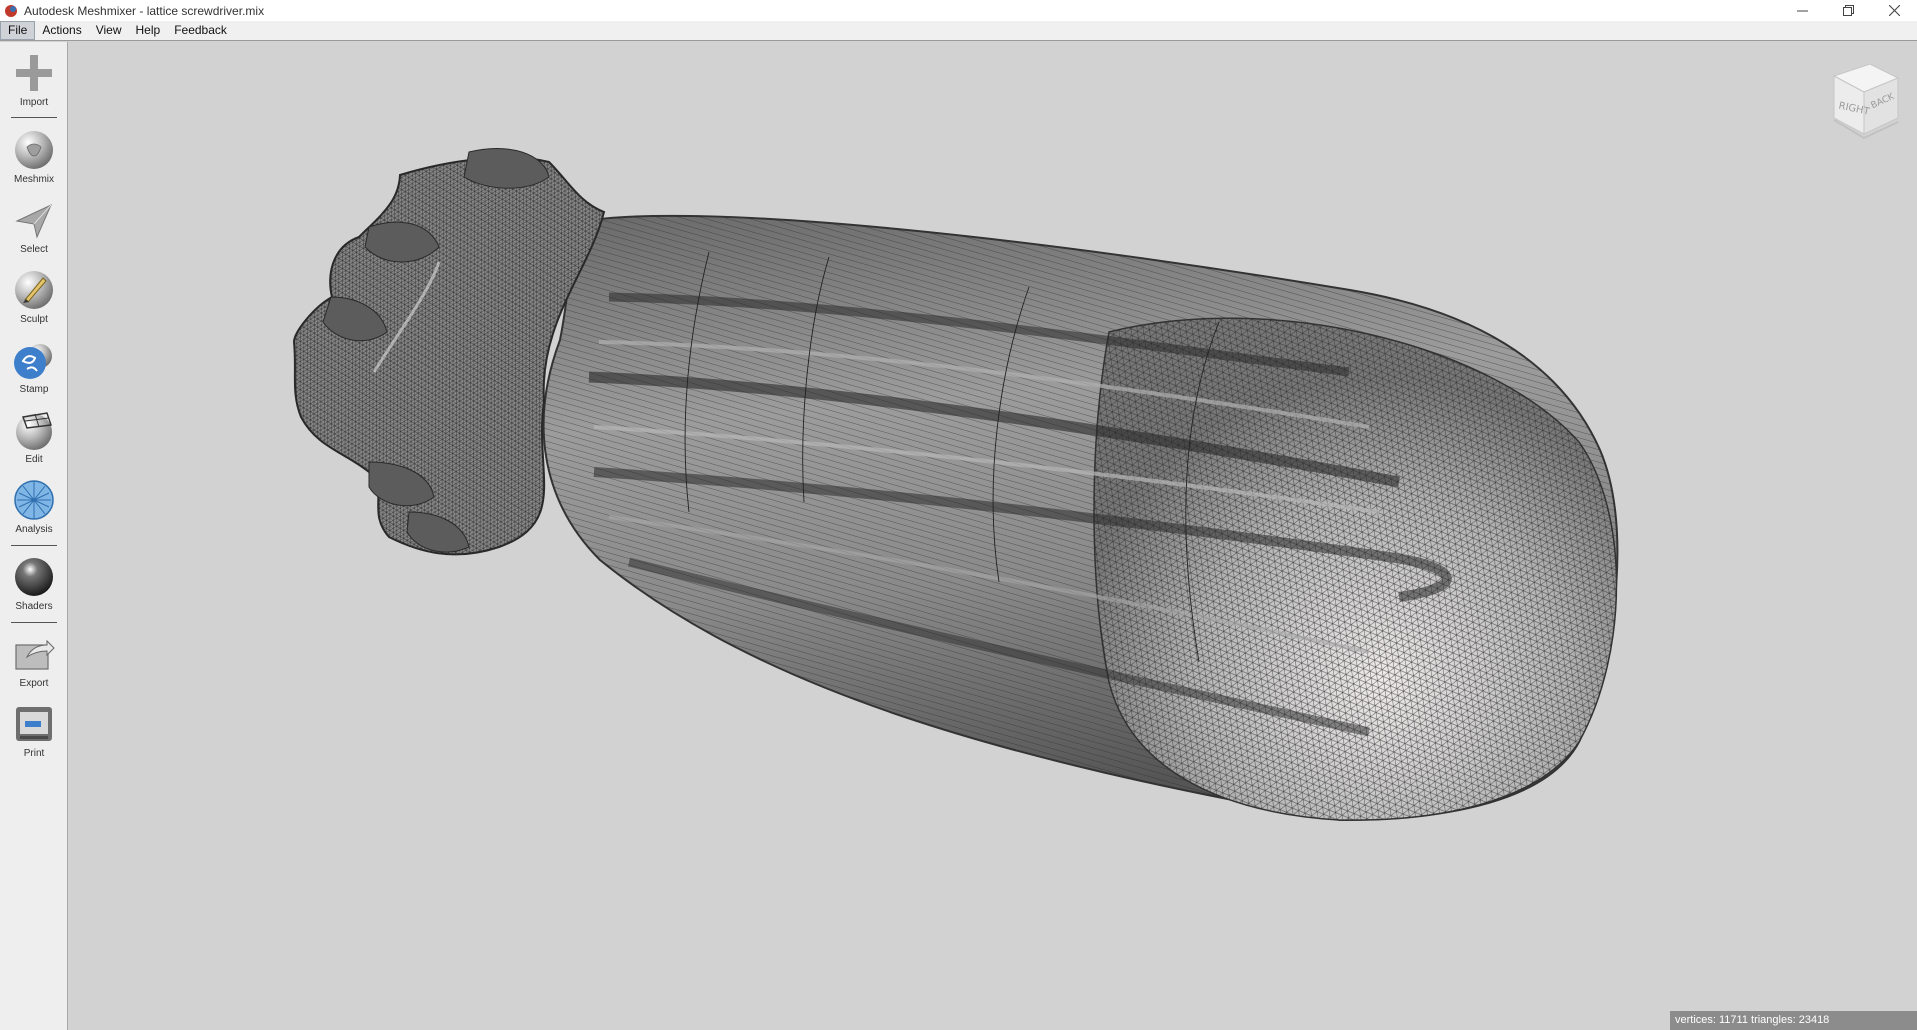 The image size is (1917, 1030). Describe the element at coordinates (34, 150) in the screenshot. I see `meshmix-bunny-icon` at that location.